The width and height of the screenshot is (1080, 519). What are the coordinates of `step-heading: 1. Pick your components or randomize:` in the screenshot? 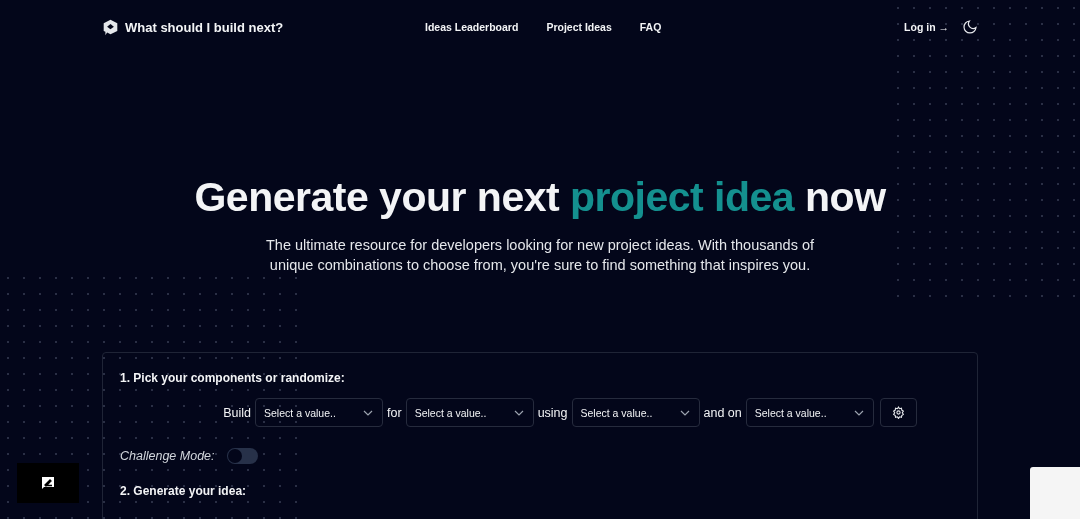 It's located at (233, 378).